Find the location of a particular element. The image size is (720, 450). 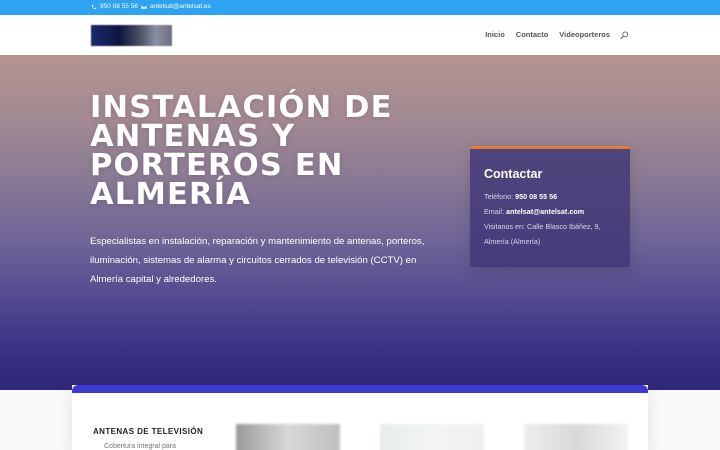

contact-city: Almería (Almería) is located at coordinates (512, 241).